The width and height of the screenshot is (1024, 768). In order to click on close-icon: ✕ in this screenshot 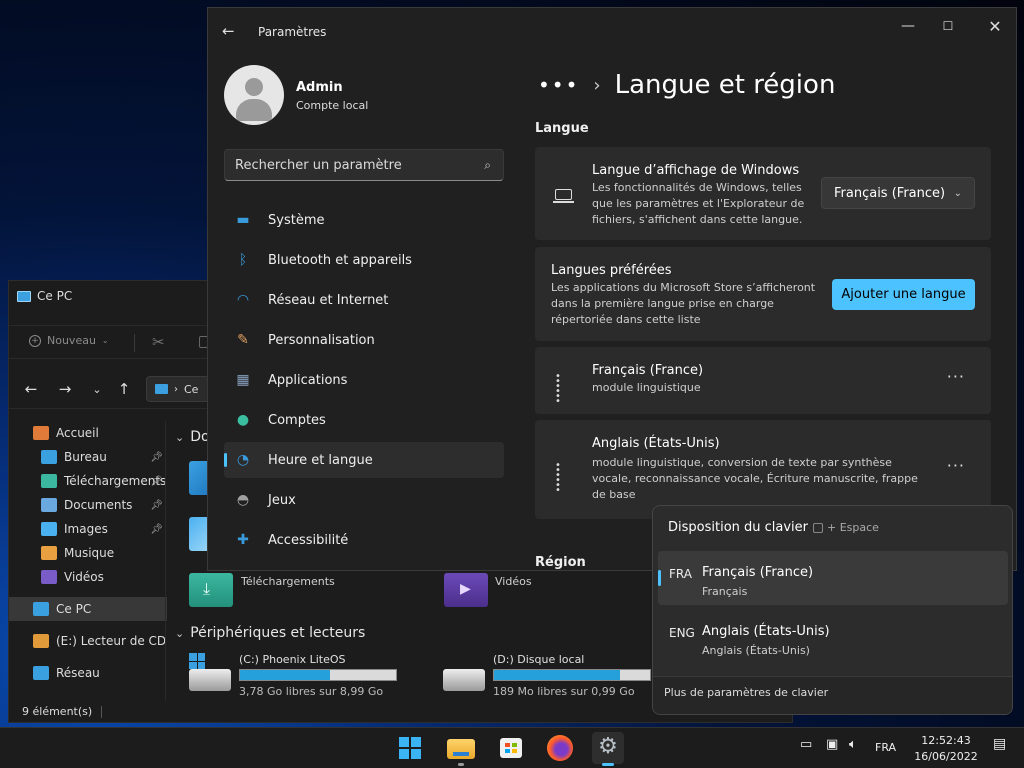, I will do `click(995, 26)`.